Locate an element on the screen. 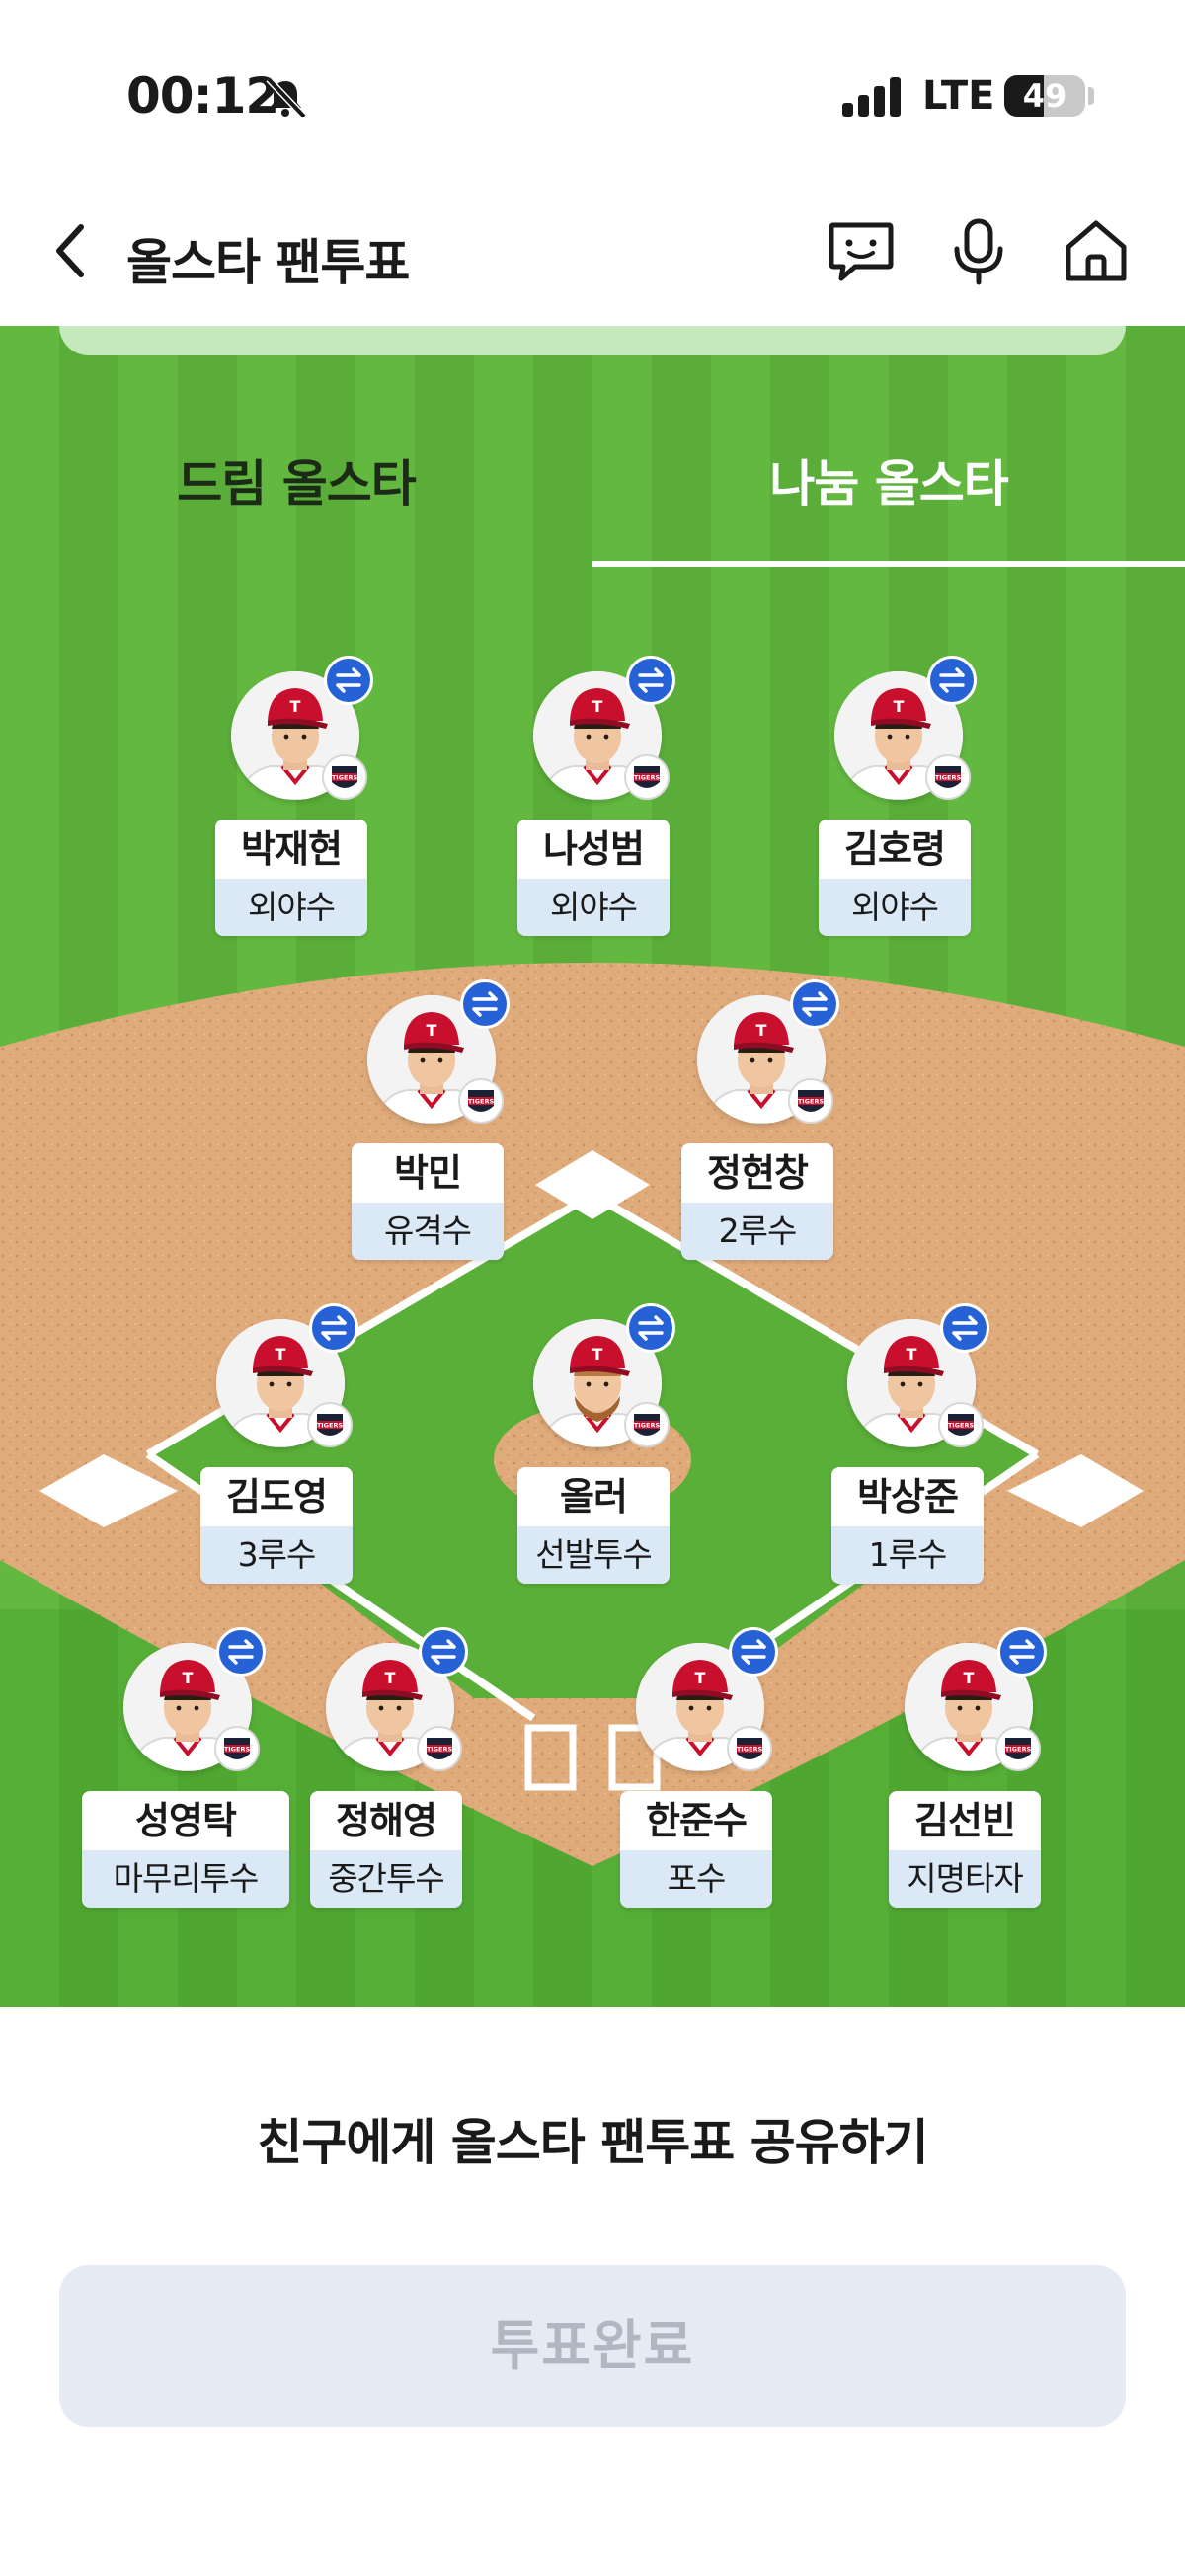 The image size is (1185, 2576). player-card: T TIGERS 정현창 2루수 is located at coordinates (760, 1125).